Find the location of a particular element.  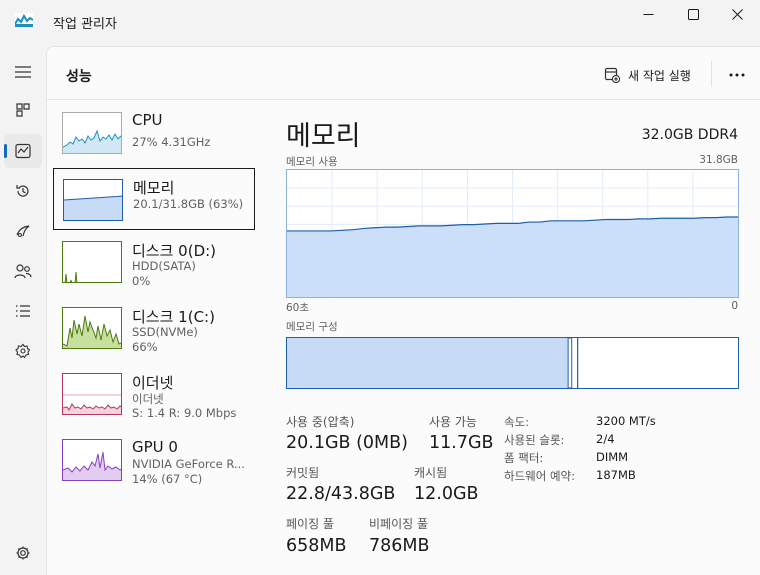

stat-paged-pool-label: 페이징 풀 is located at coordinates (310, 524).